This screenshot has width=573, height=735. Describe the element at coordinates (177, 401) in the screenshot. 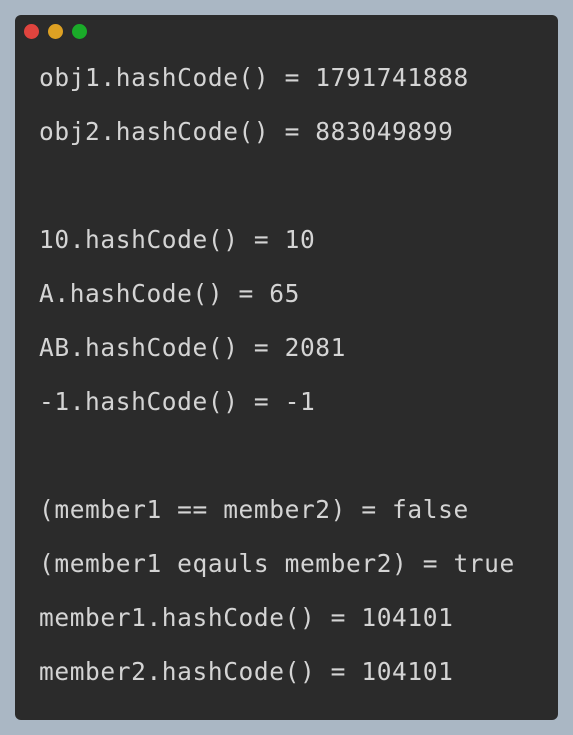

I see `console-line: -1.hashCode() = -1` at that location.